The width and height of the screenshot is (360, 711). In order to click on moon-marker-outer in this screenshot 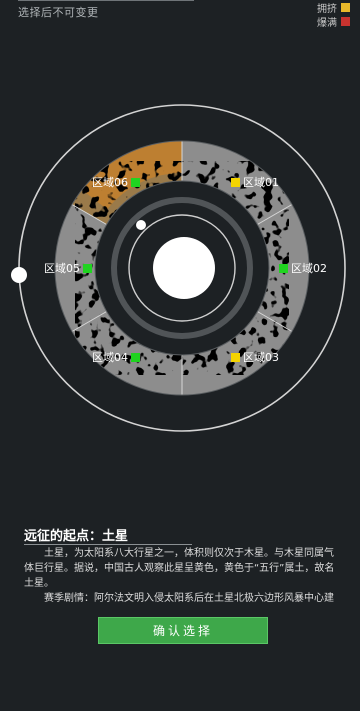, I will do `click(19, 275)`.